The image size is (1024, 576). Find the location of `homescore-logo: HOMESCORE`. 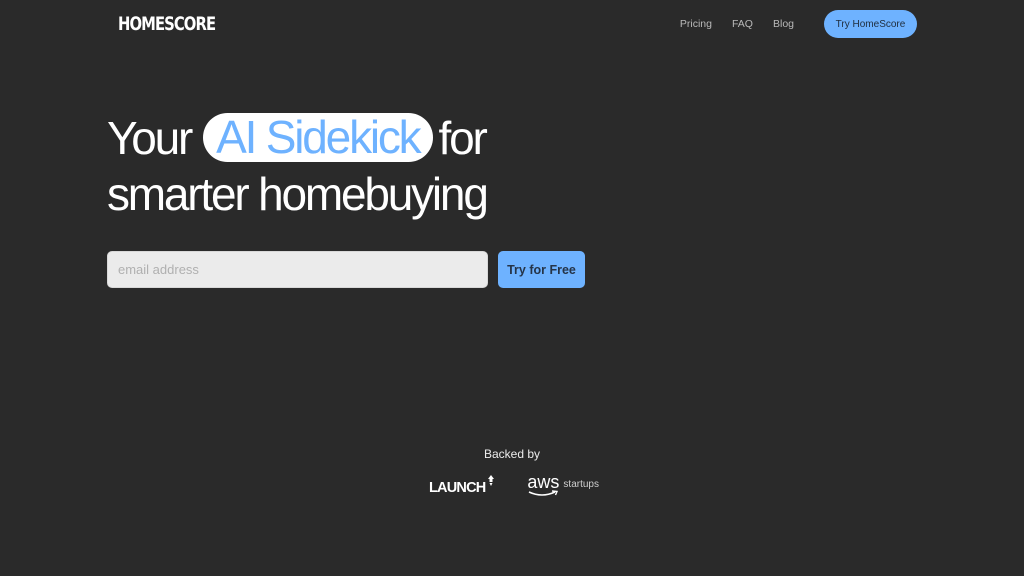

homescore-logo: HOMESCORE is located at coordinates (167, 24).